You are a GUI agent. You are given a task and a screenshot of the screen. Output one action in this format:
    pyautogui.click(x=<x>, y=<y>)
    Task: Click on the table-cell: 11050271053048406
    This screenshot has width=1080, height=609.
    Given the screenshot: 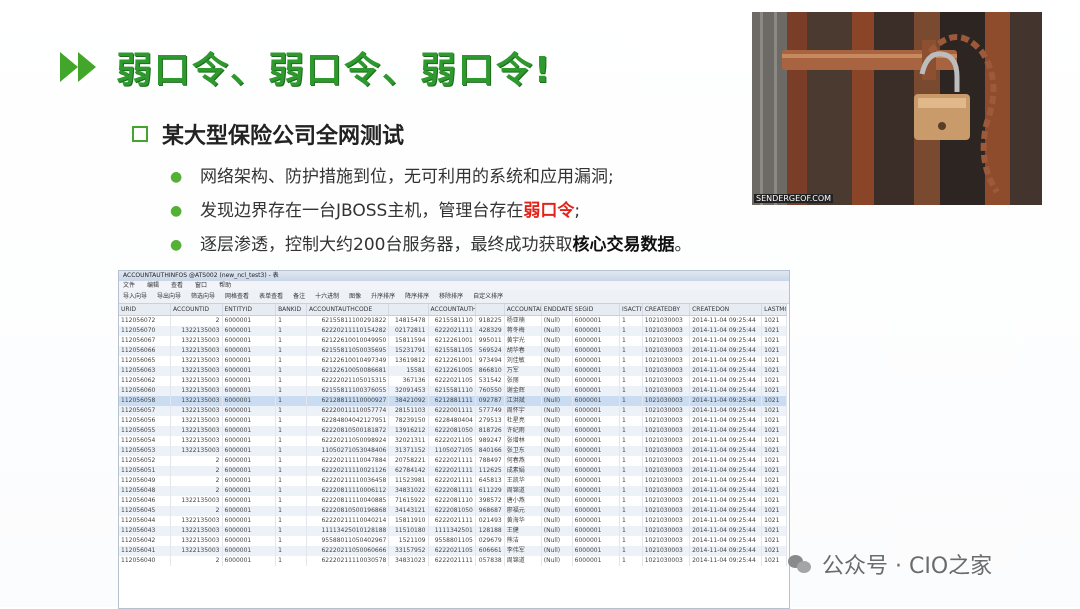 What is the action you would take?
    pyautogui.click(x=348, y=451)
    